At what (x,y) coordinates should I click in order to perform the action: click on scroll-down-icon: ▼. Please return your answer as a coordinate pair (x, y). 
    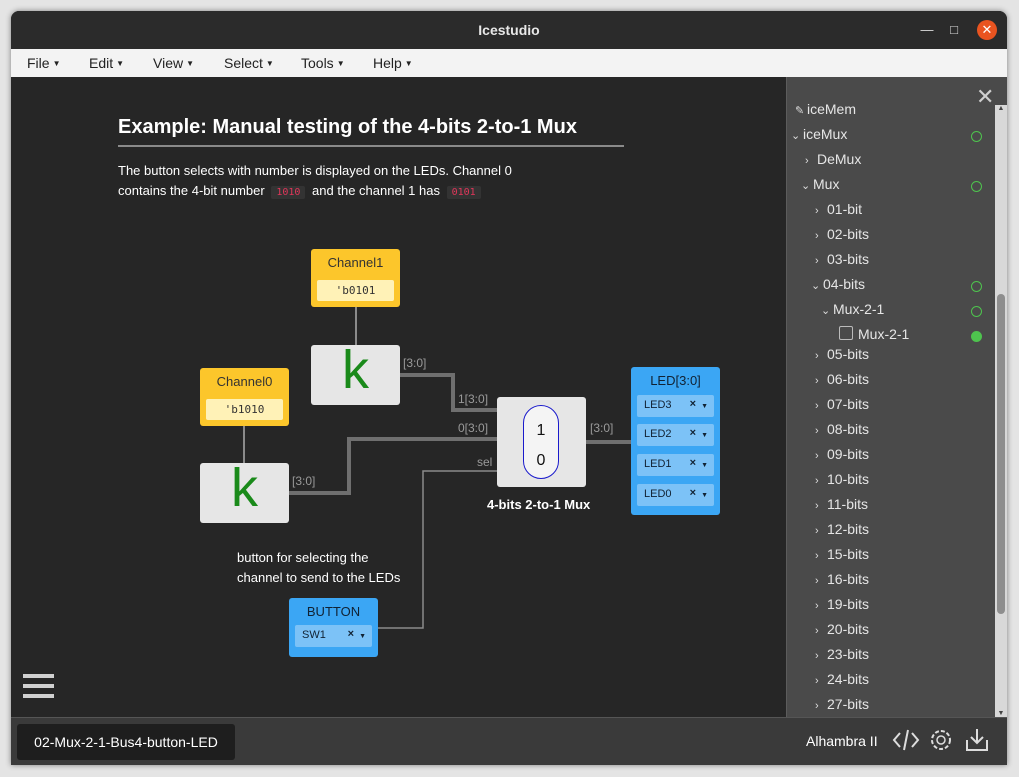
    Looking at the image, I should click on (1001, 713).